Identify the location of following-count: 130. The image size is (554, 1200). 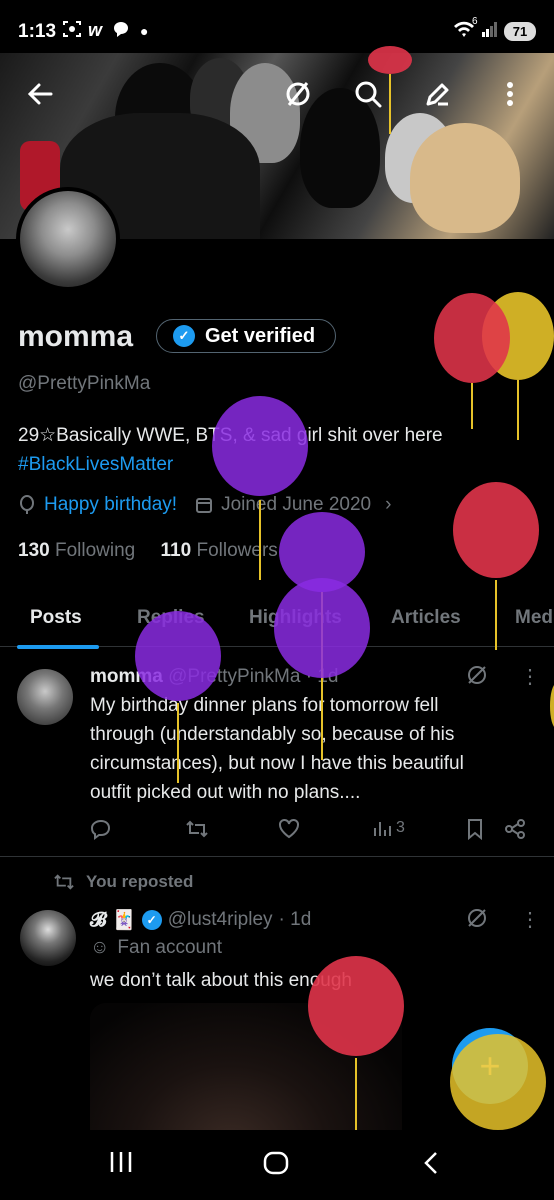
(34, 550).